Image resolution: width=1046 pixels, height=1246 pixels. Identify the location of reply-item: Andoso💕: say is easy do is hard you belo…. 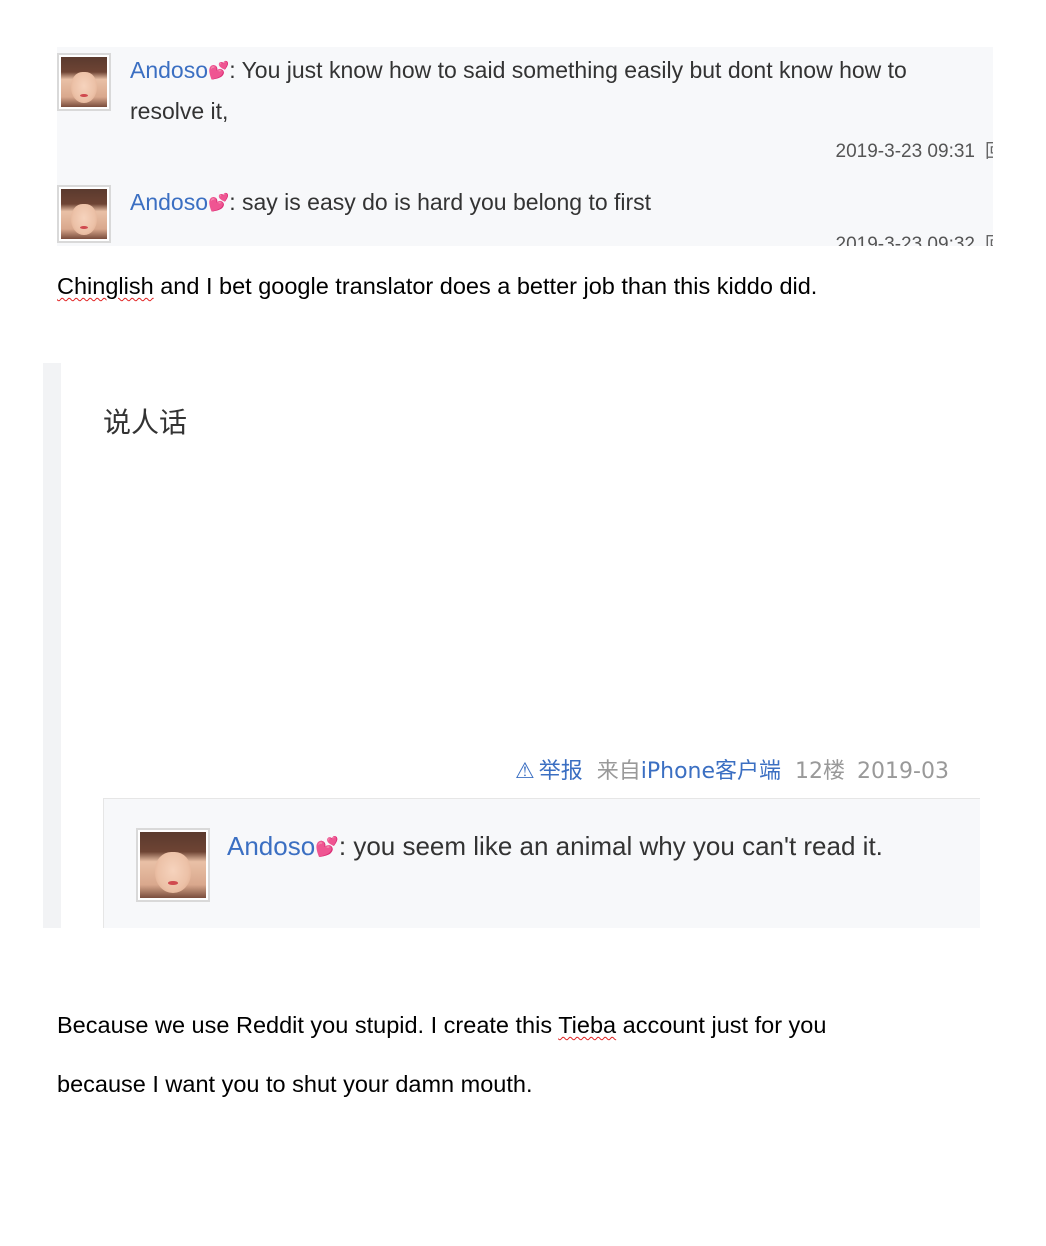
(525, 214).